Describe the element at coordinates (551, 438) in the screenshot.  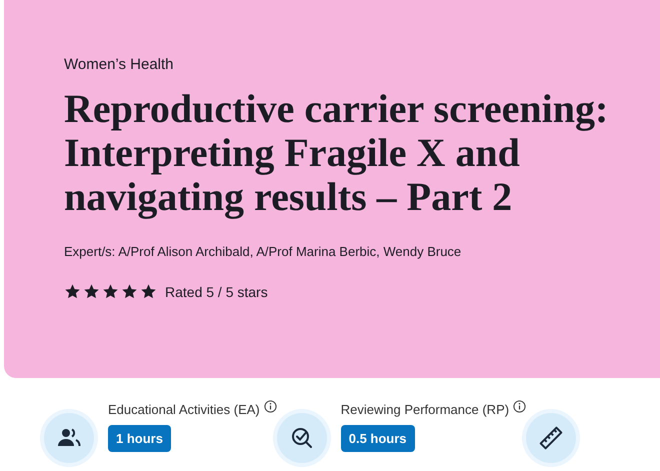
I see `ruler-icon` at that location.